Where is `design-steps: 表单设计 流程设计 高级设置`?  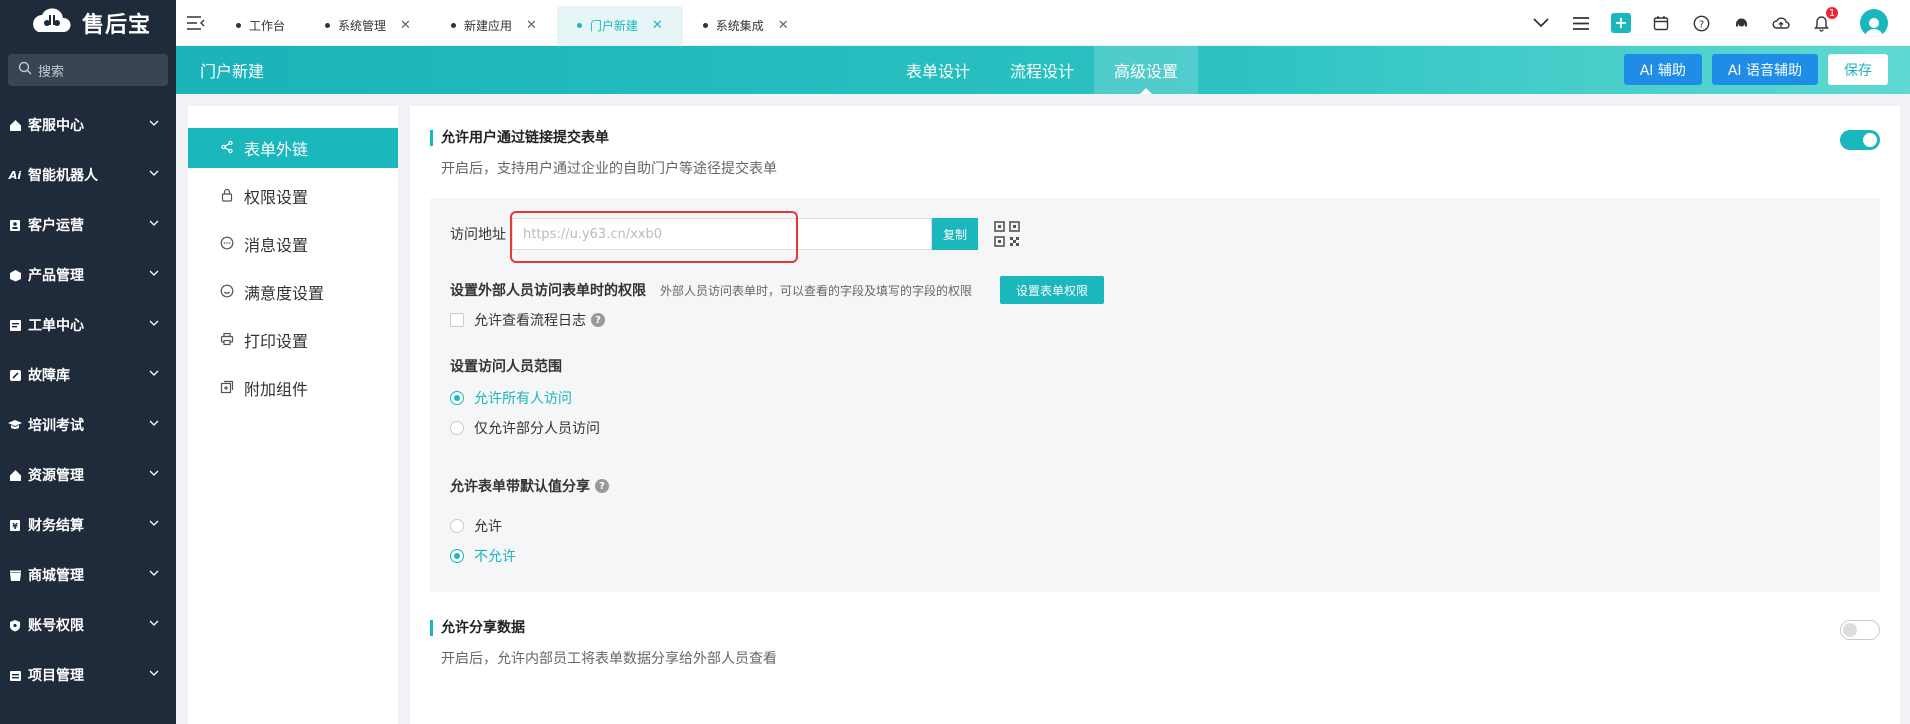 design-steps: 表单设计 流程设计 高级设置 is located at coordinates (1042, 70).